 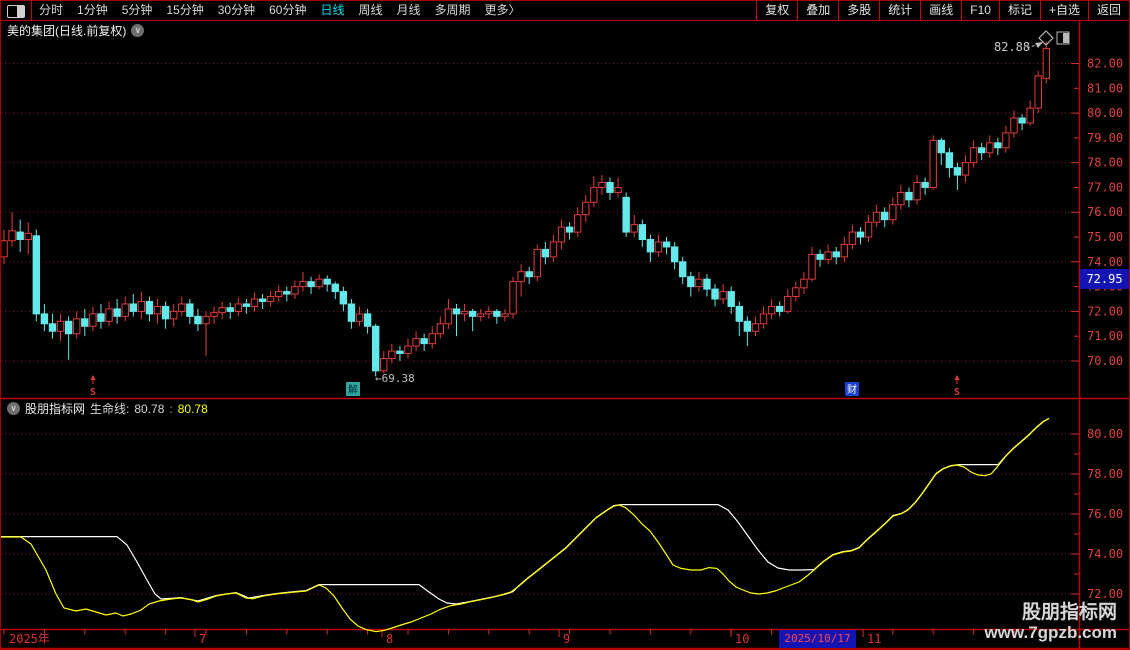 I want to click on main-axis-label: 79.00, so click(x=1105, y=138).